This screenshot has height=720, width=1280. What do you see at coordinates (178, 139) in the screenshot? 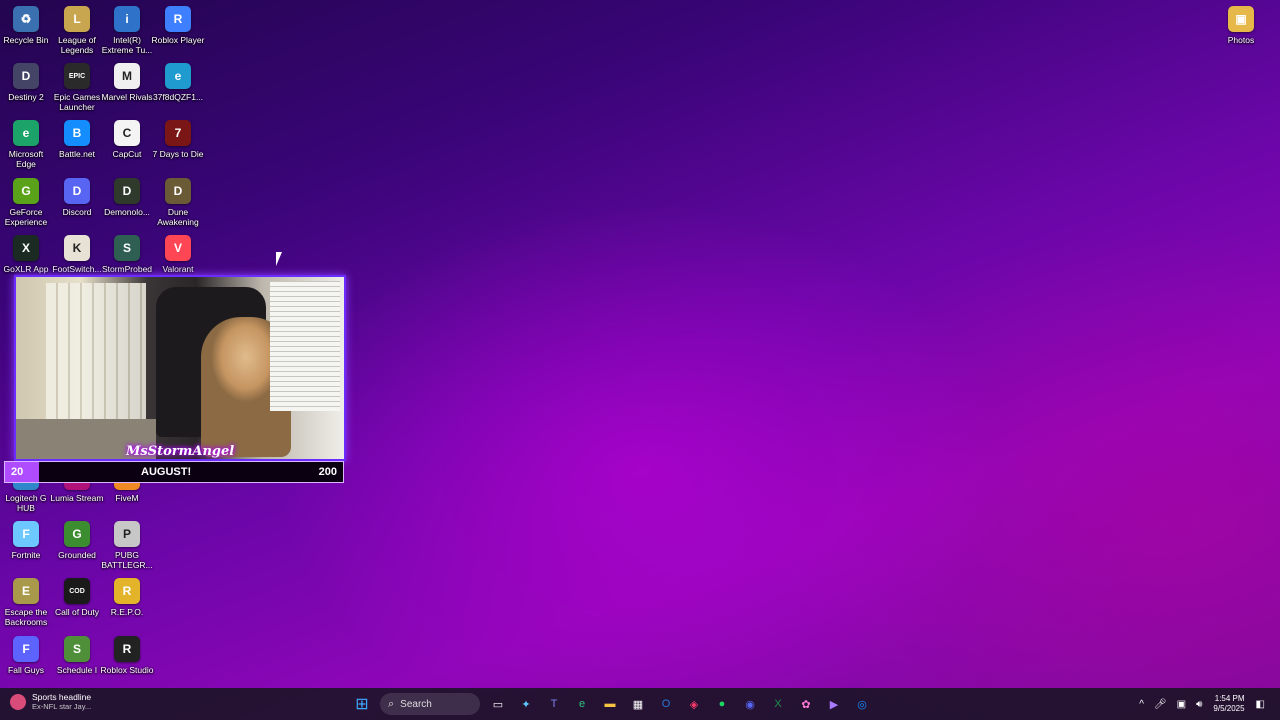
I see `desktop-icon-7-days-to-die: 7 7 Days to Die` at bounding box center [178, 139].